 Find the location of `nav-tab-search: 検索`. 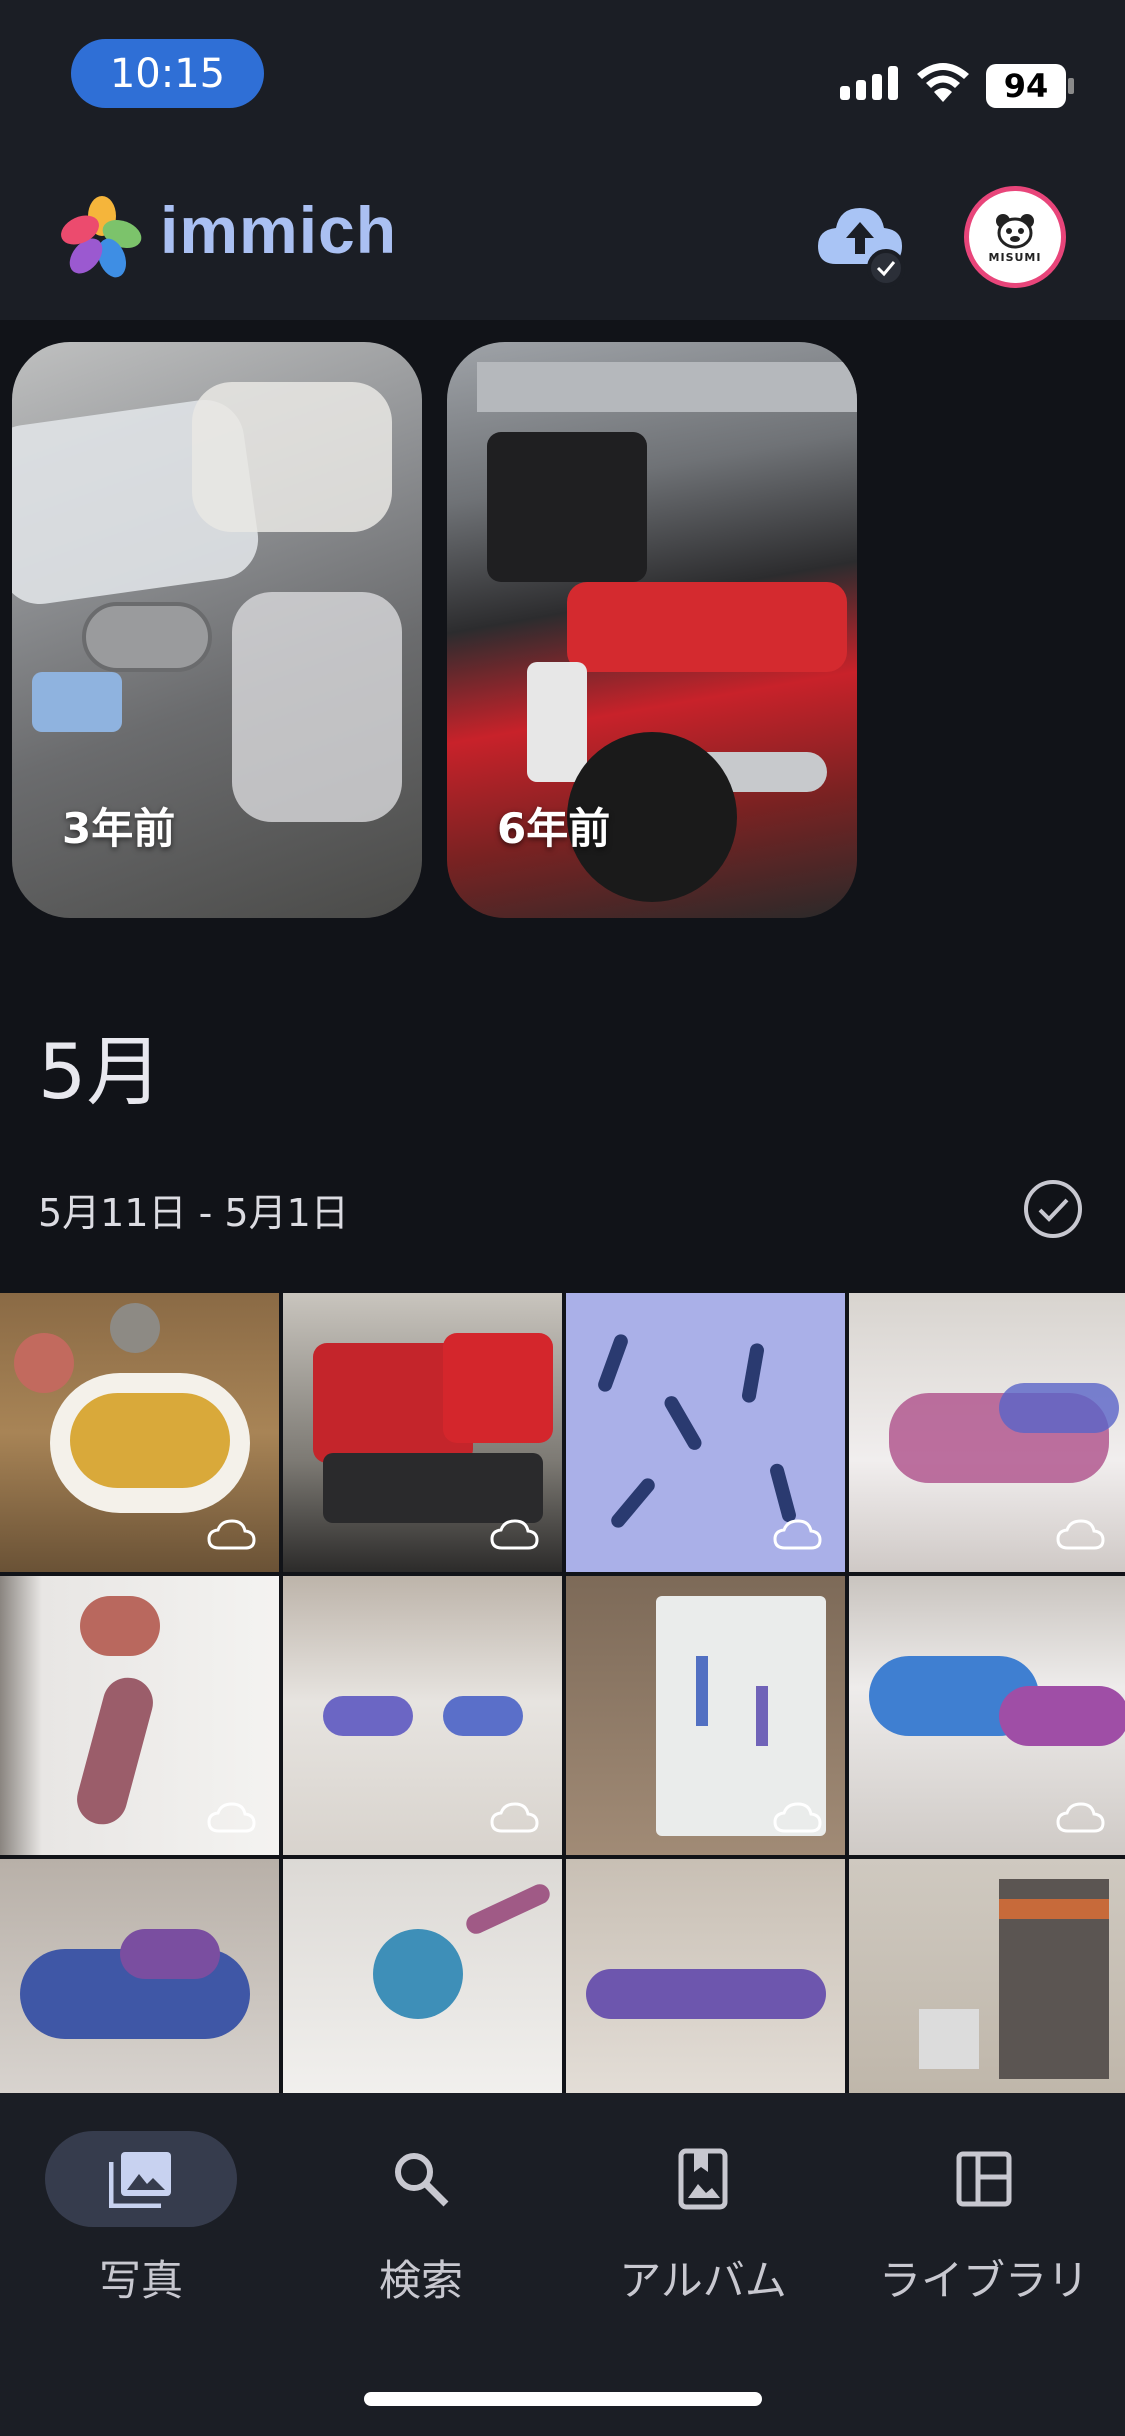

nav-tab-search: 検索 is located at coordinates (421, 2219).